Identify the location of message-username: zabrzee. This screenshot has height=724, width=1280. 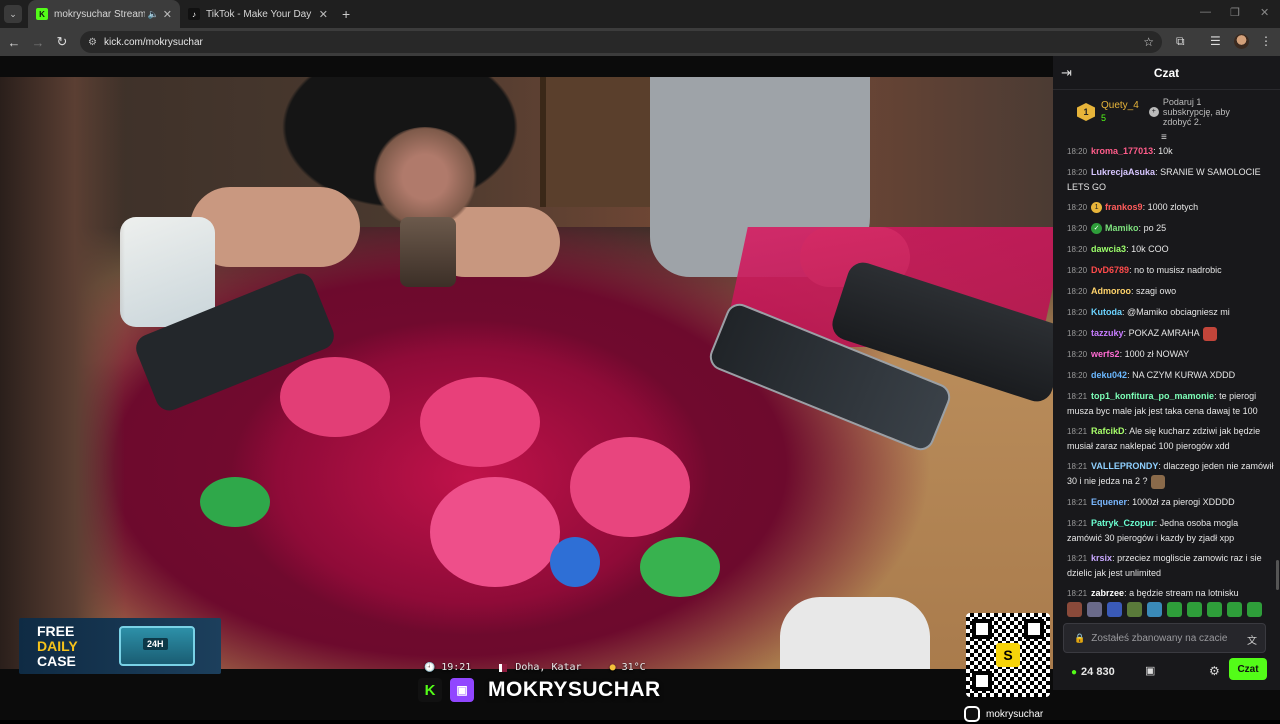
(1107, 593).